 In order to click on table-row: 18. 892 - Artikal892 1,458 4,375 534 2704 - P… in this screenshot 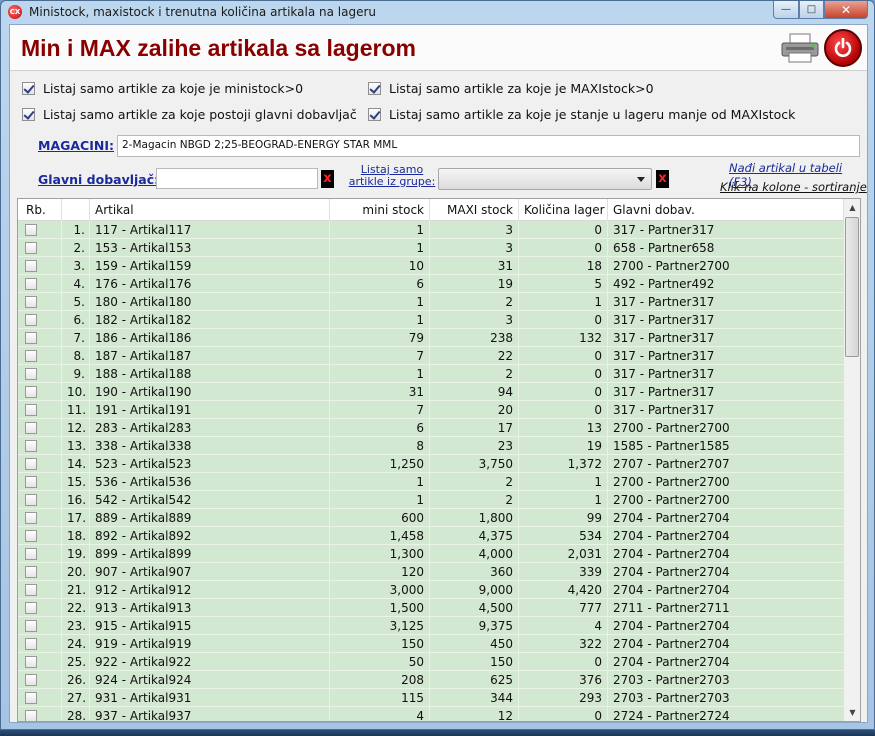, I will do `click(431, 536)`.